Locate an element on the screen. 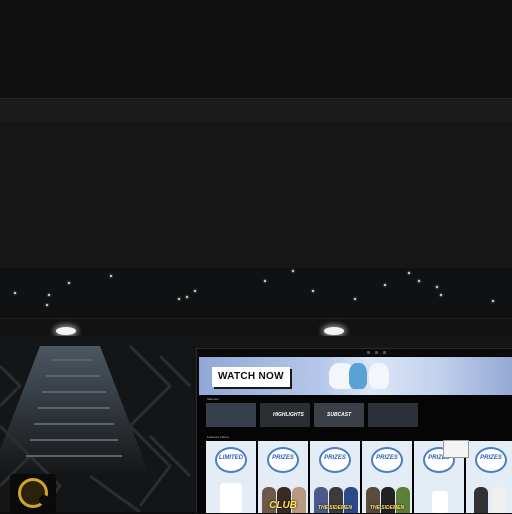 This screenshot has width=512, height=514. product is located at coordinates (440, 502).